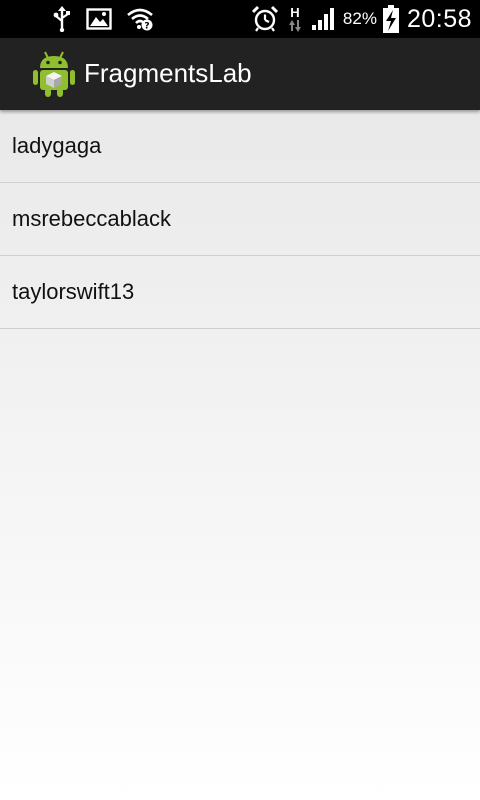 The image size is (480, 800). I want to click on status-bar-system: H 82% 20:58, so click(361, 19).